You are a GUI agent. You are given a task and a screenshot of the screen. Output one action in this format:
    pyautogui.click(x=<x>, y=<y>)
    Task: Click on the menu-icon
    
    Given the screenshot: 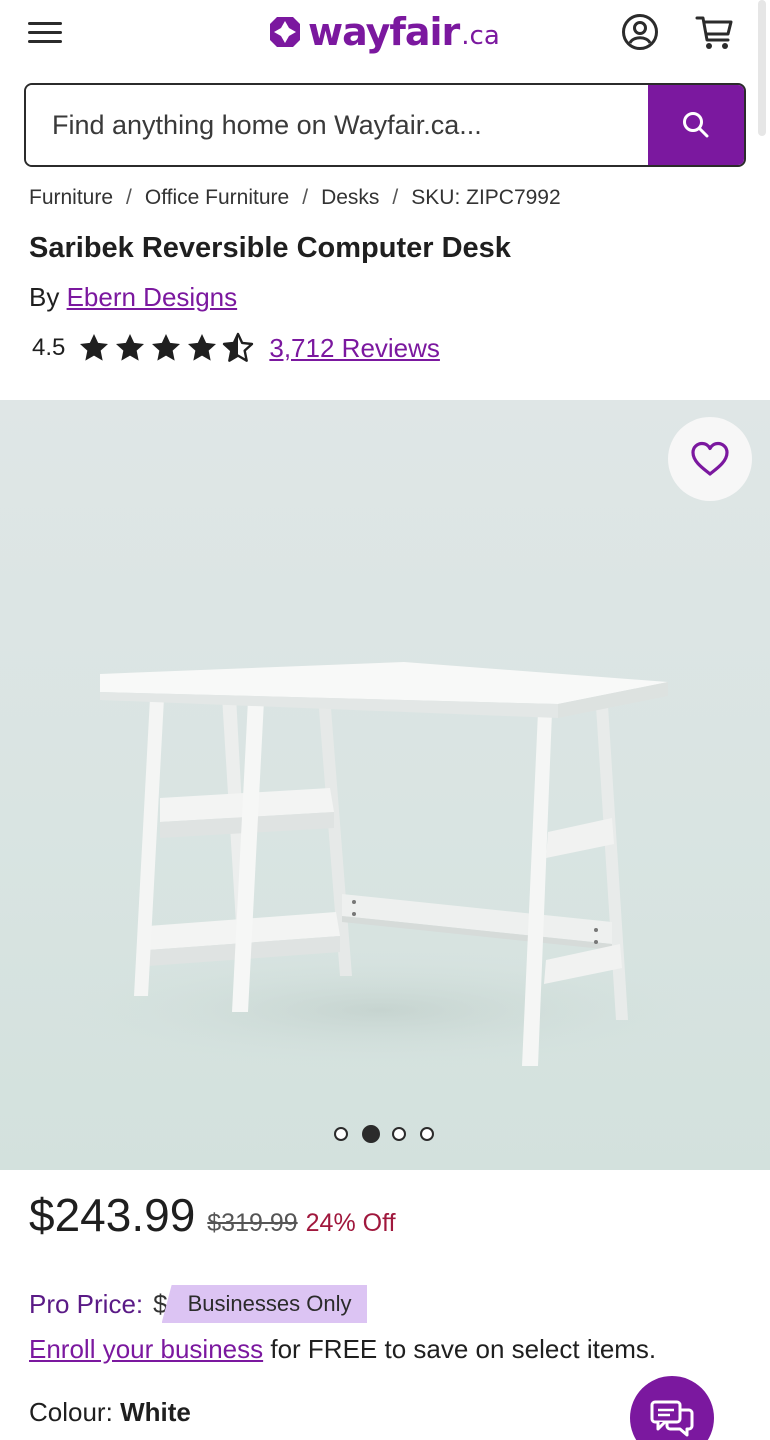 What is the action you would take?
    pyautogui.click(x=45, y=33)
    